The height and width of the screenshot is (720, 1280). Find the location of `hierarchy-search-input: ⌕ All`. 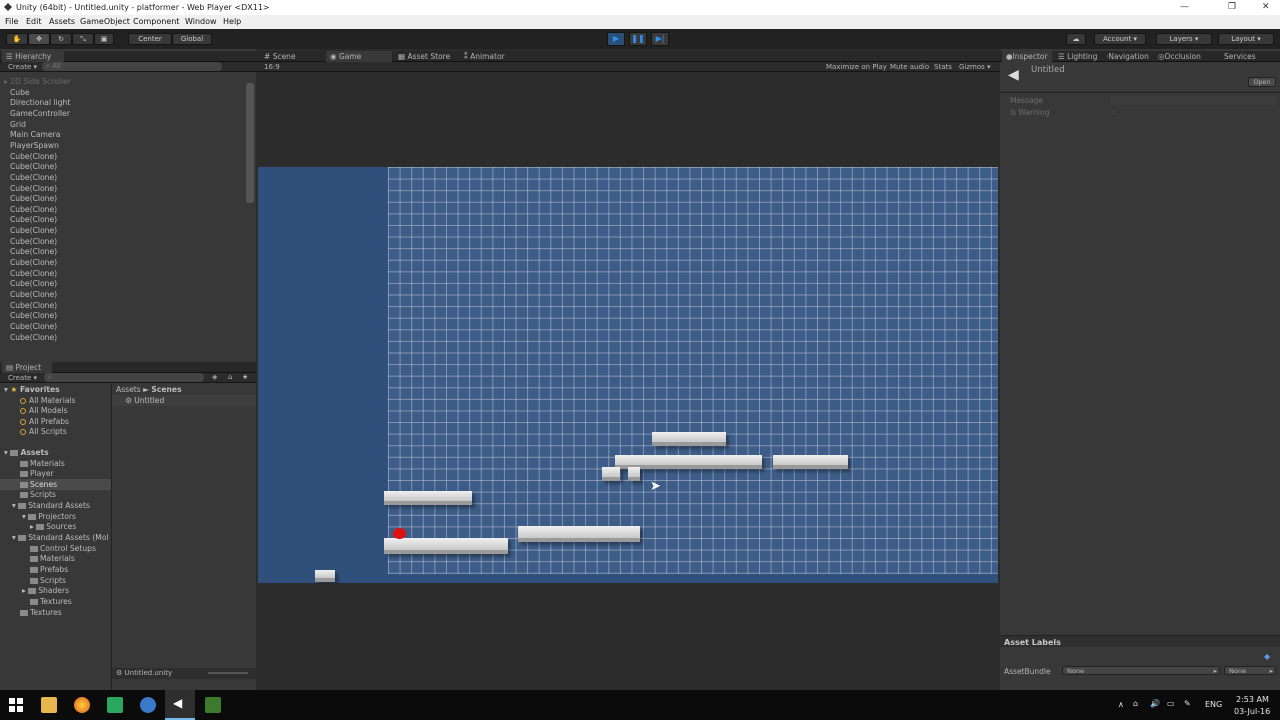

hierarchy-search-input: ⌕ All is located at coordinates (132, 66).